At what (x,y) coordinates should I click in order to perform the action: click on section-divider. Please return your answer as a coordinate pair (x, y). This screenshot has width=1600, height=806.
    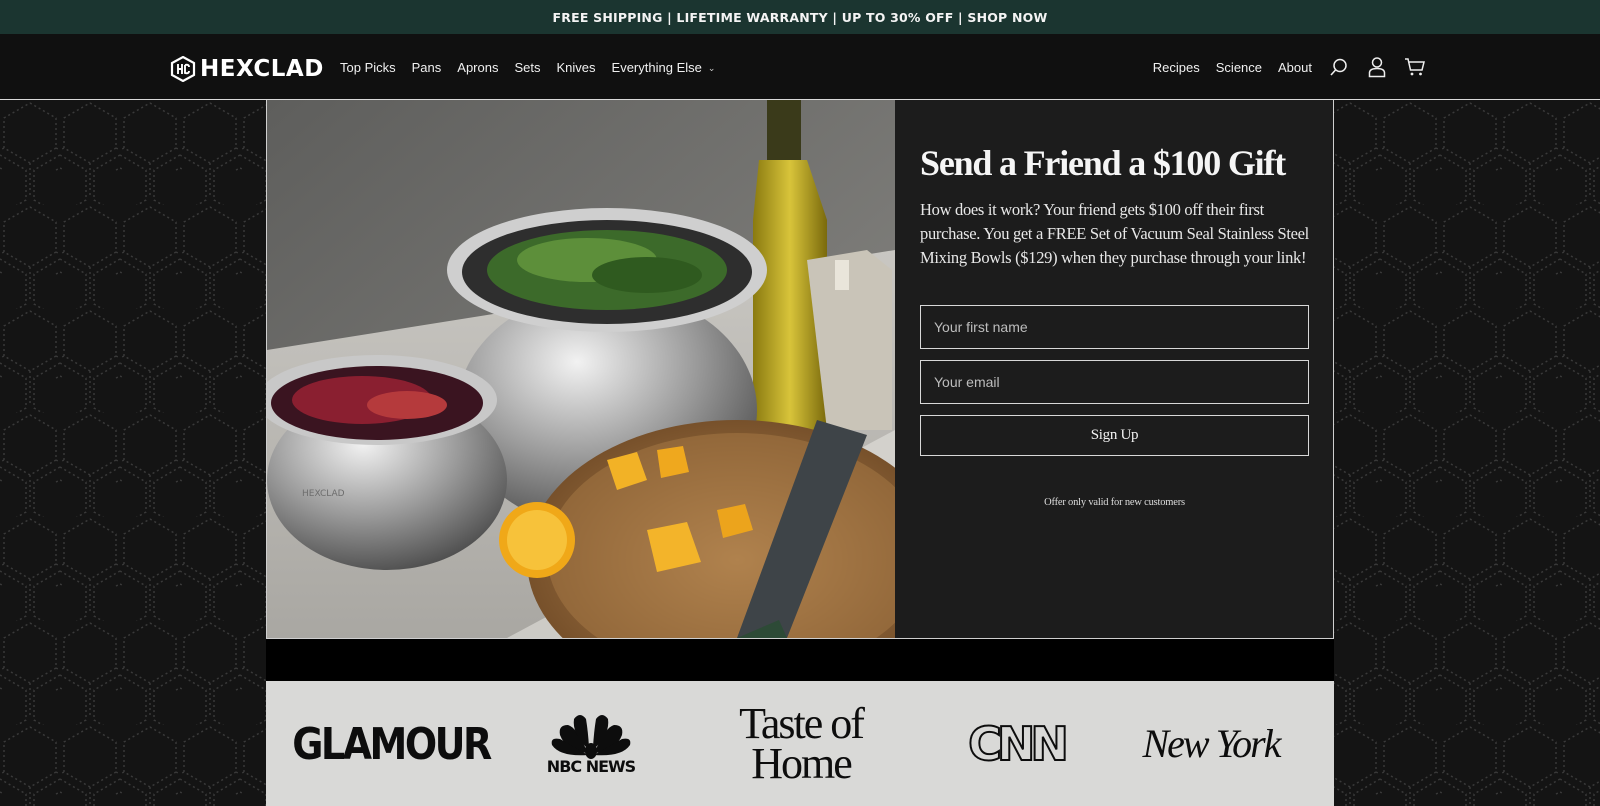
    Looking at the image, I should click on (800, 660).